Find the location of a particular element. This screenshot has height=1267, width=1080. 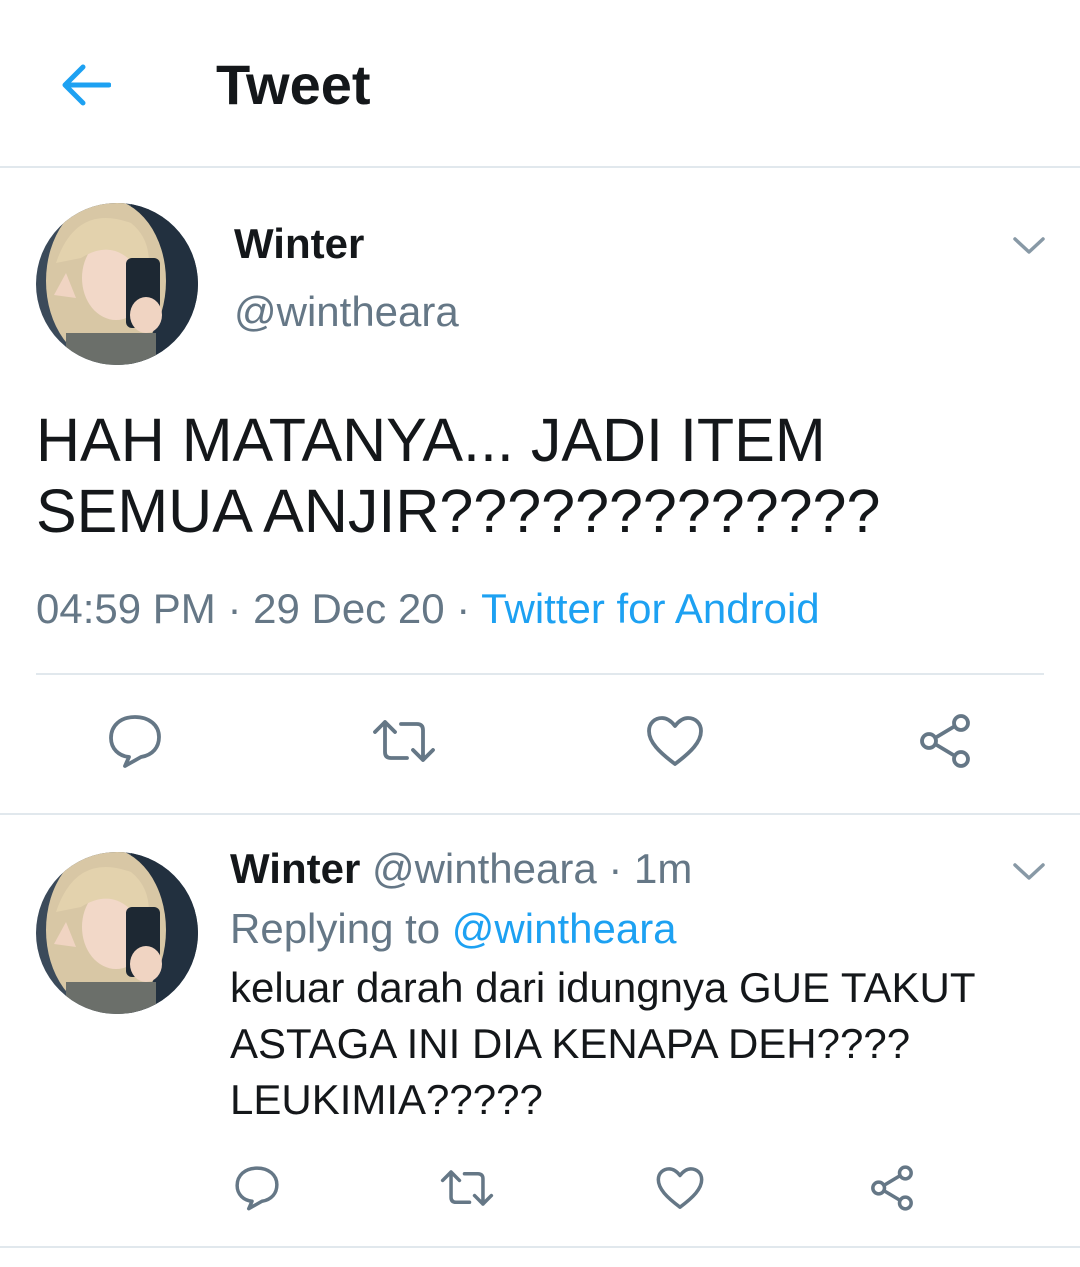

replying-to-line: Replying to @wintheara is located at coordinates (453, 929).